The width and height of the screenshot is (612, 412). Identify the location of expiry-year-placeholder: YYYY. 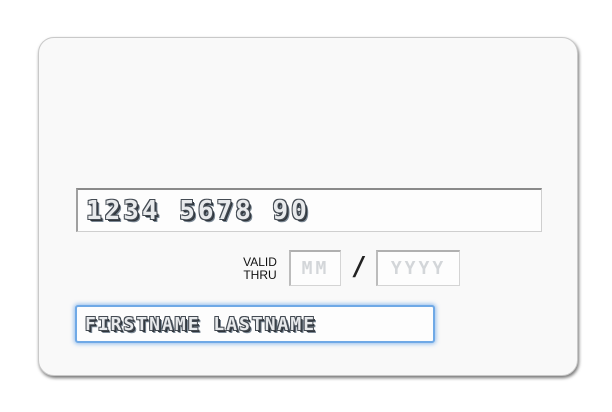
(418, 268).